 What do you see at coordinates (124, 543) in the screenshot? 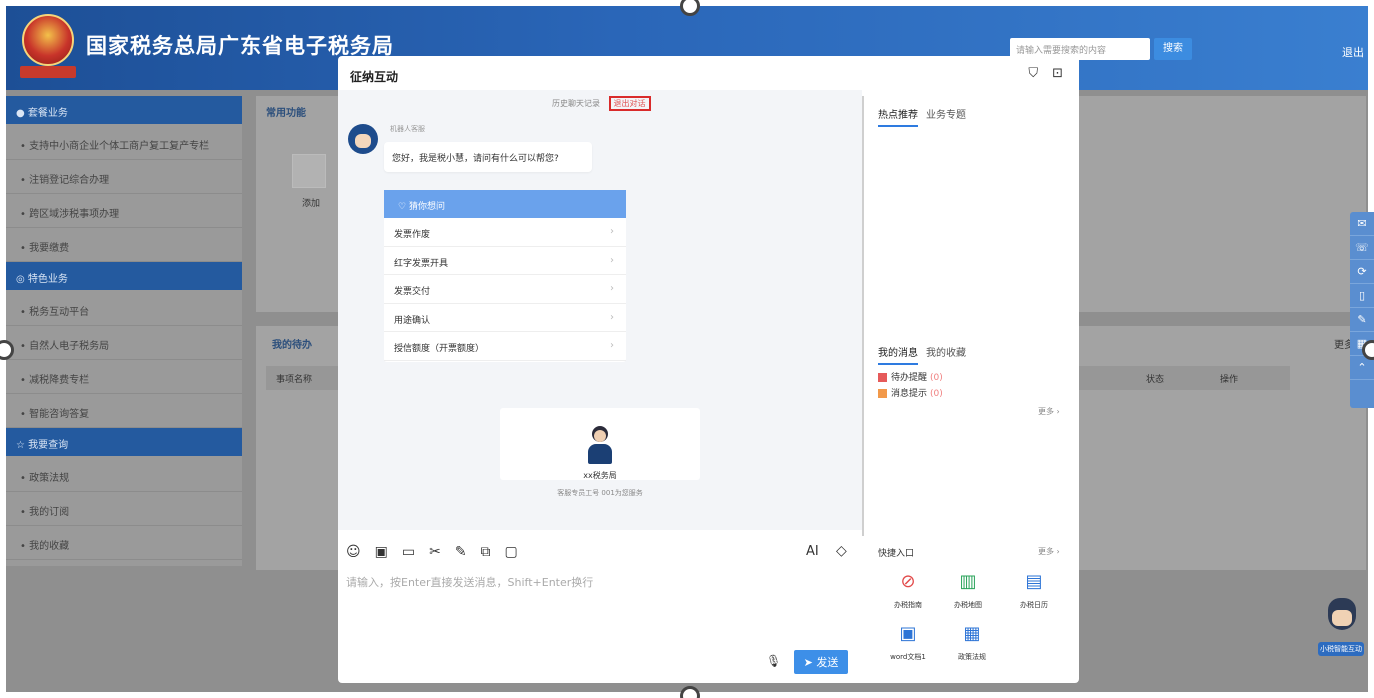
I see `sidebar-item: • 我的收藏` at bounding box center [124, 543].